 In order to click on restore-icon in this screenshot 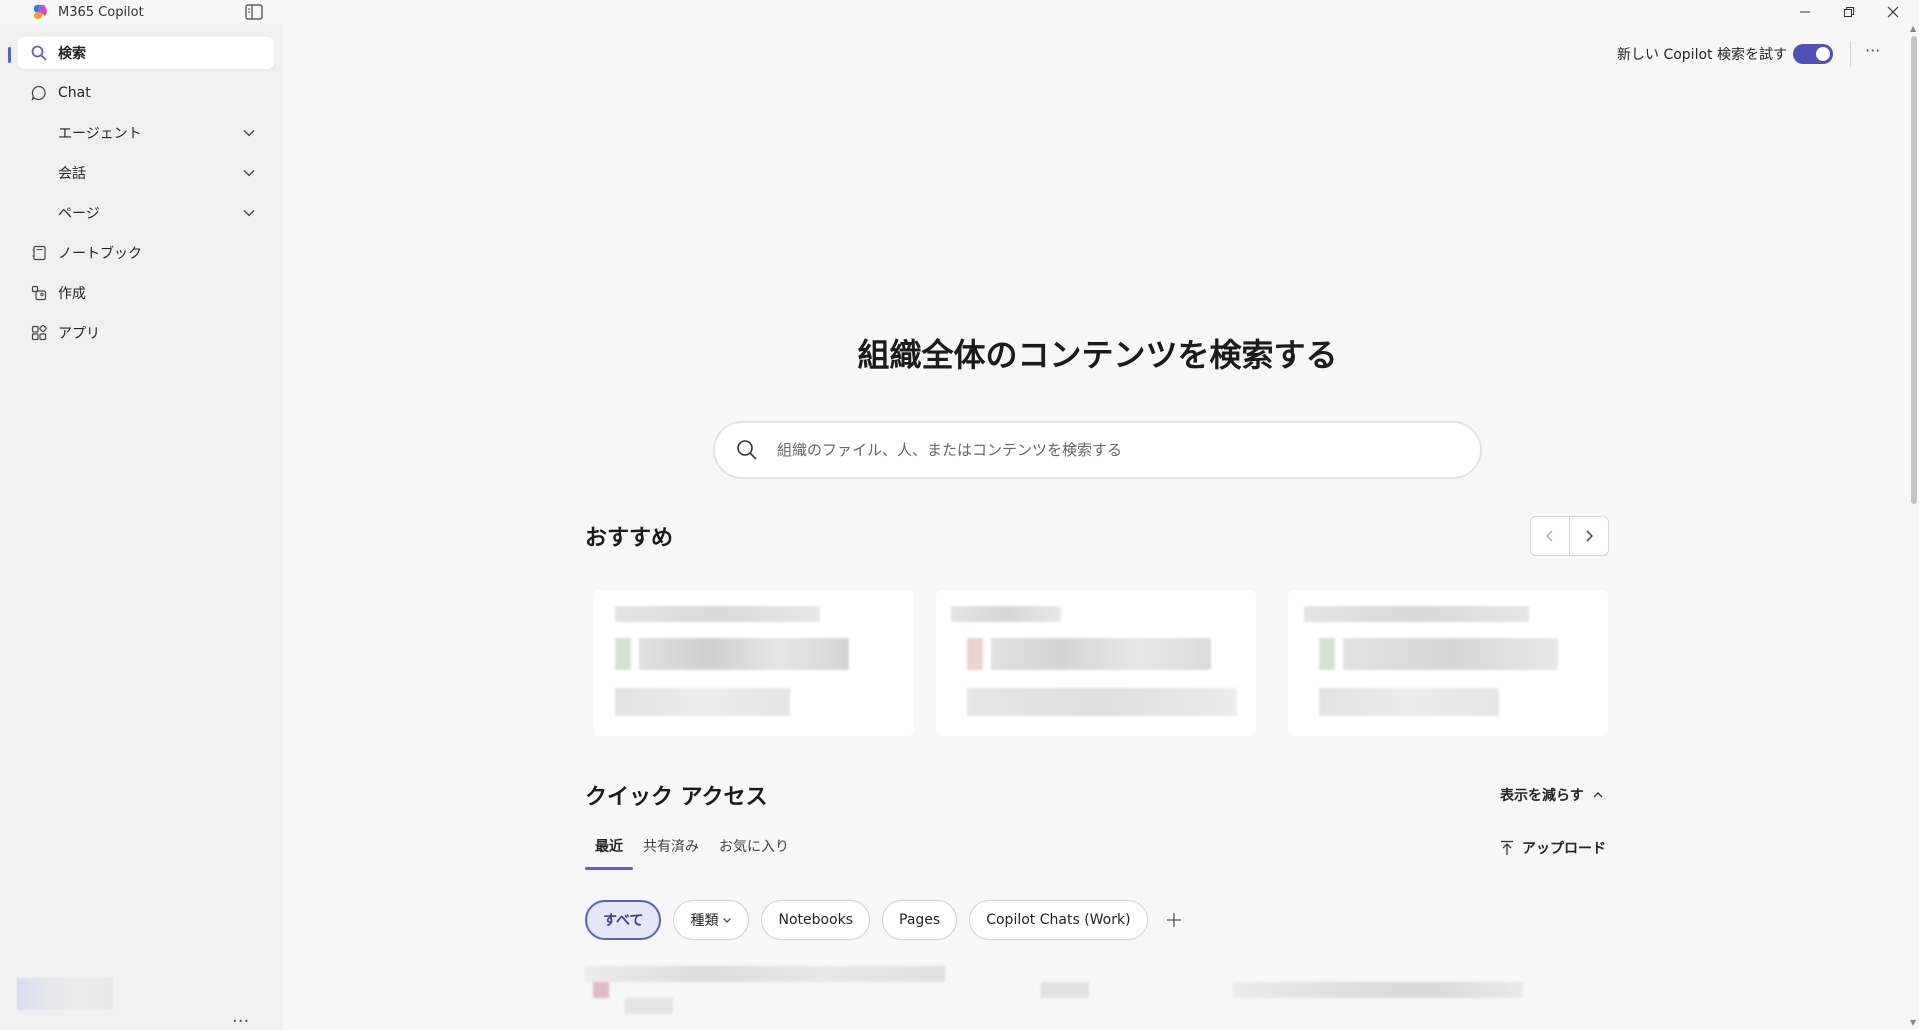, I will do `click(1849, 12)`.